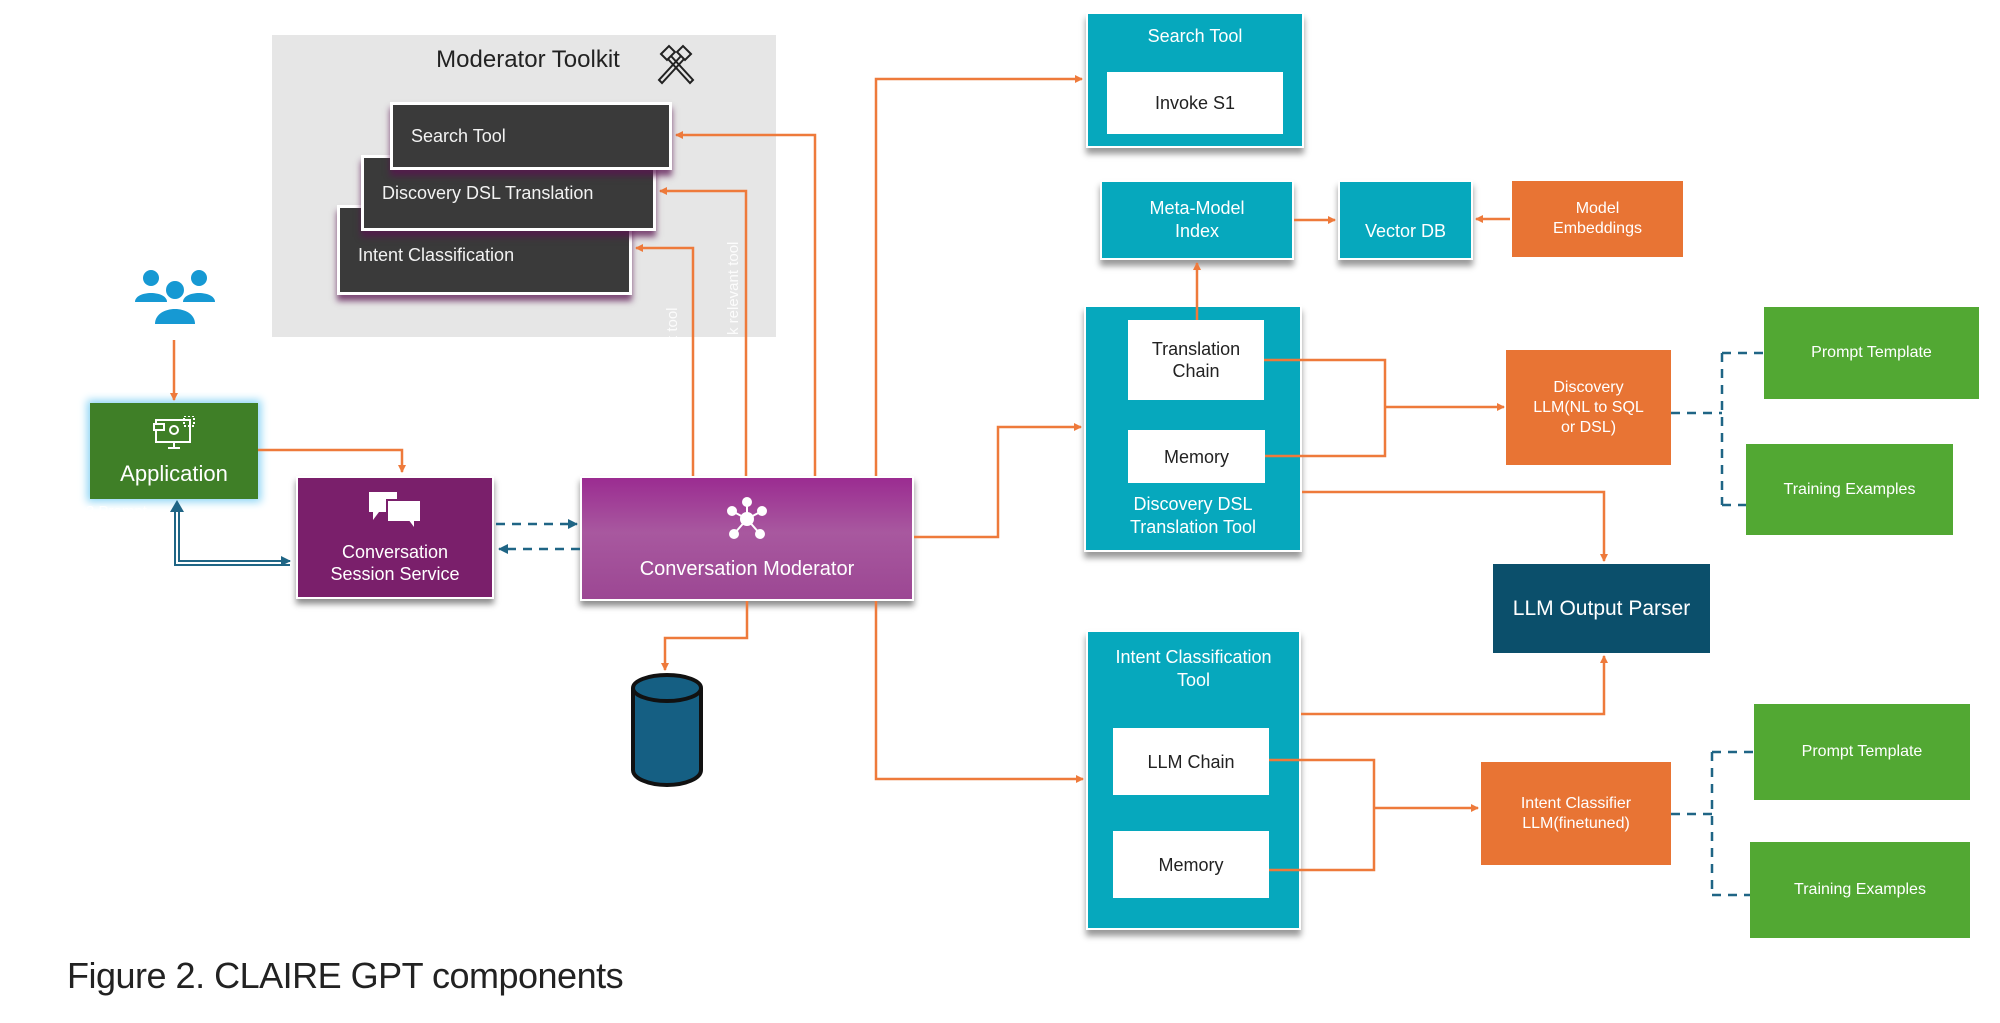  What do you see at coordinates (1871, 353) in the screenshot?
I see `discovery-prompt-template-box: Prompt Template` at bounding box center [1871, 353].